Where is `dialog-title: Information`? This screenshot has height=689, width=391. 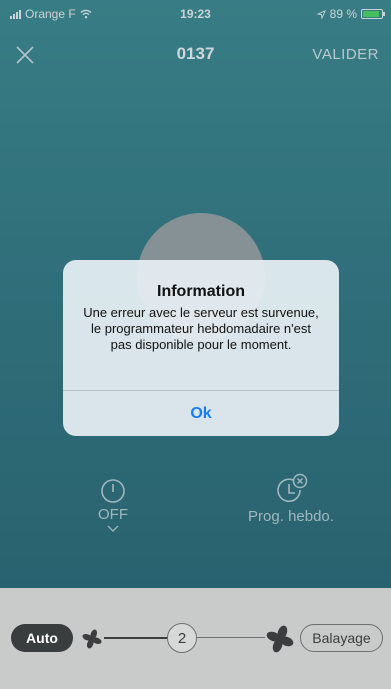 dialog-title: Information is located at coordinates (201, 291).